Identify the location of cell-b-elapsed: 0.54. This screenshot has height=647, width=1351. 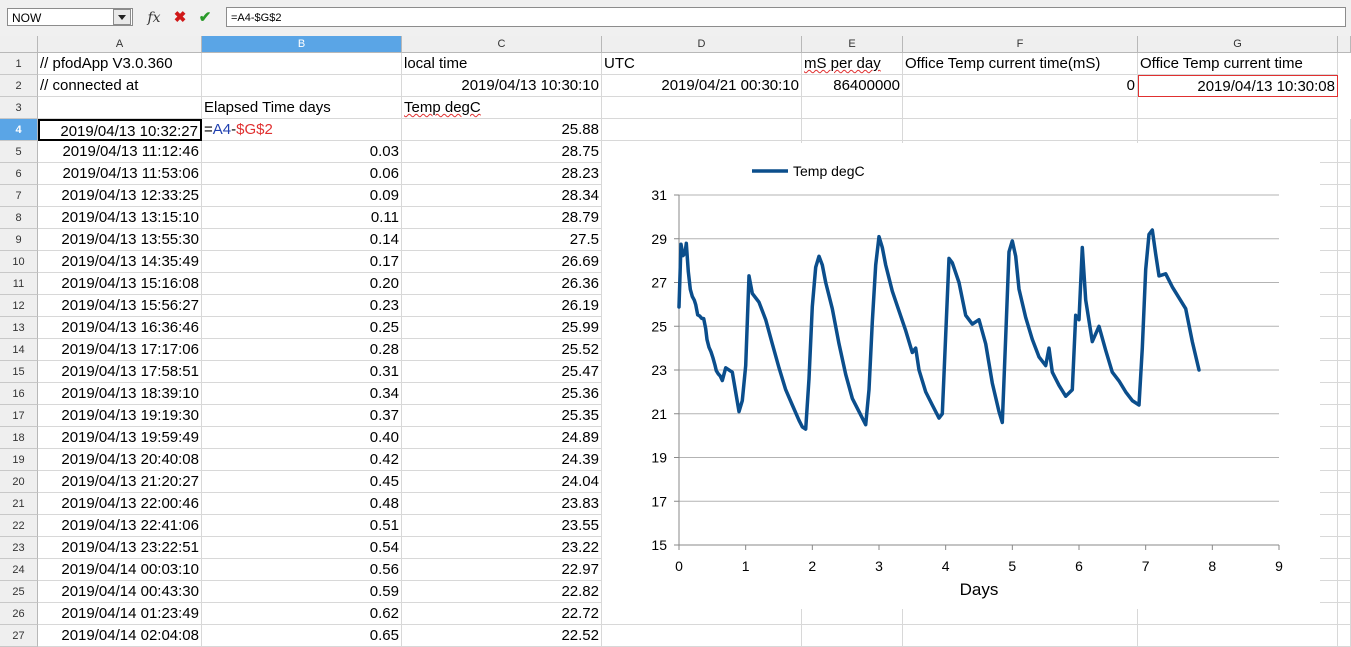
(302, 548).